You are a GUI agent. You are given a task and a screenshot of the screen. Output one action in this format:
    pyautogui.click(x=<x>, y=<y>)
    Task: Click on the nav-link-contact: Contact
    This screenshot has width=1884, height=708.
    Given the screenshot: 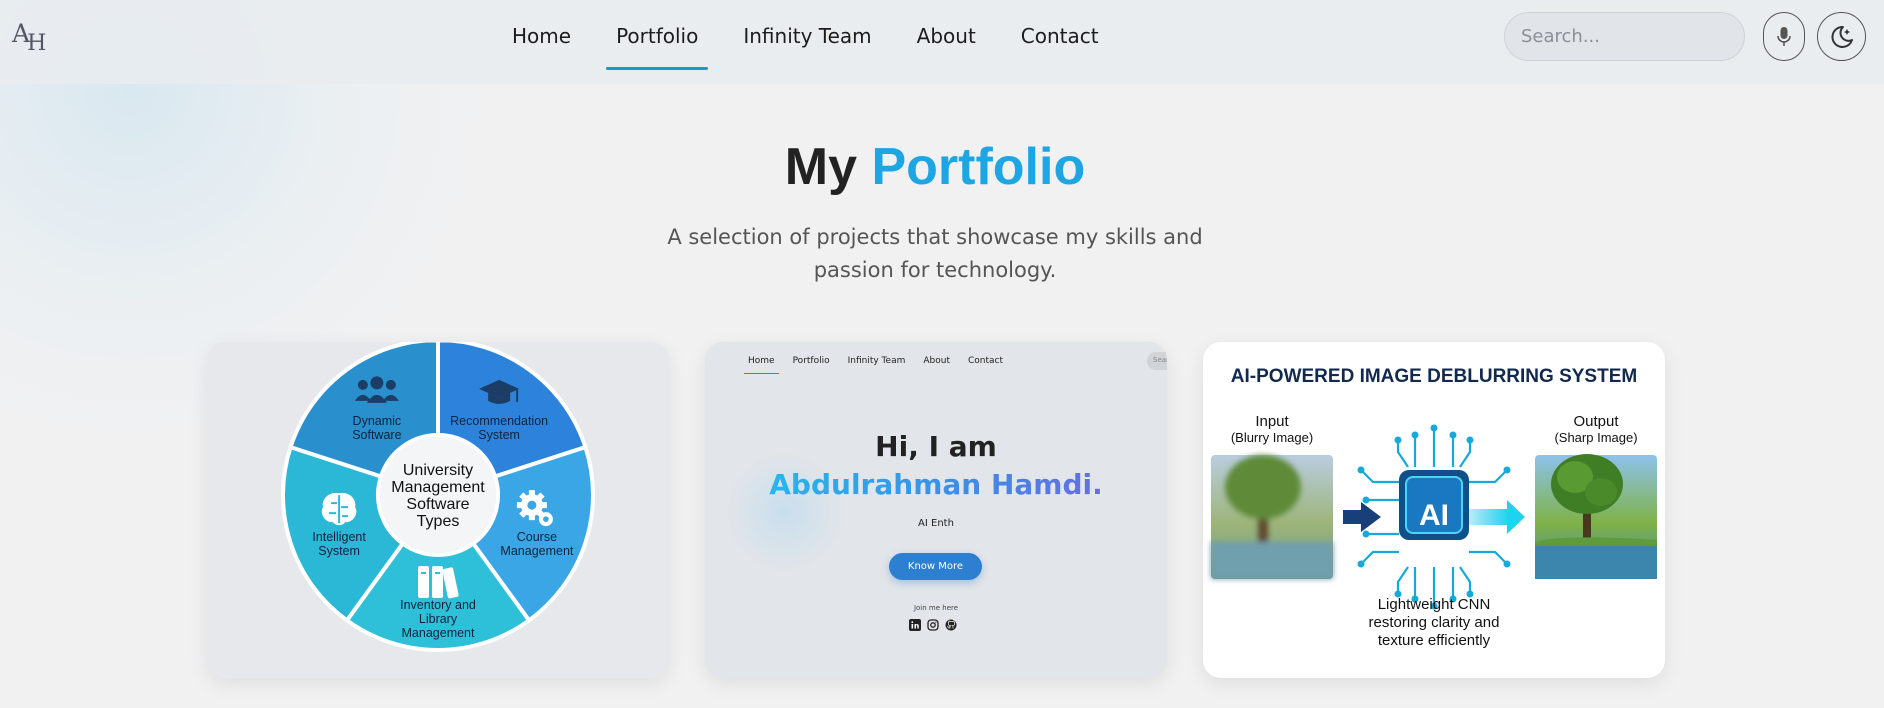 What is the action you would take?
    pyautogui.click(x=1060, y=42)
    